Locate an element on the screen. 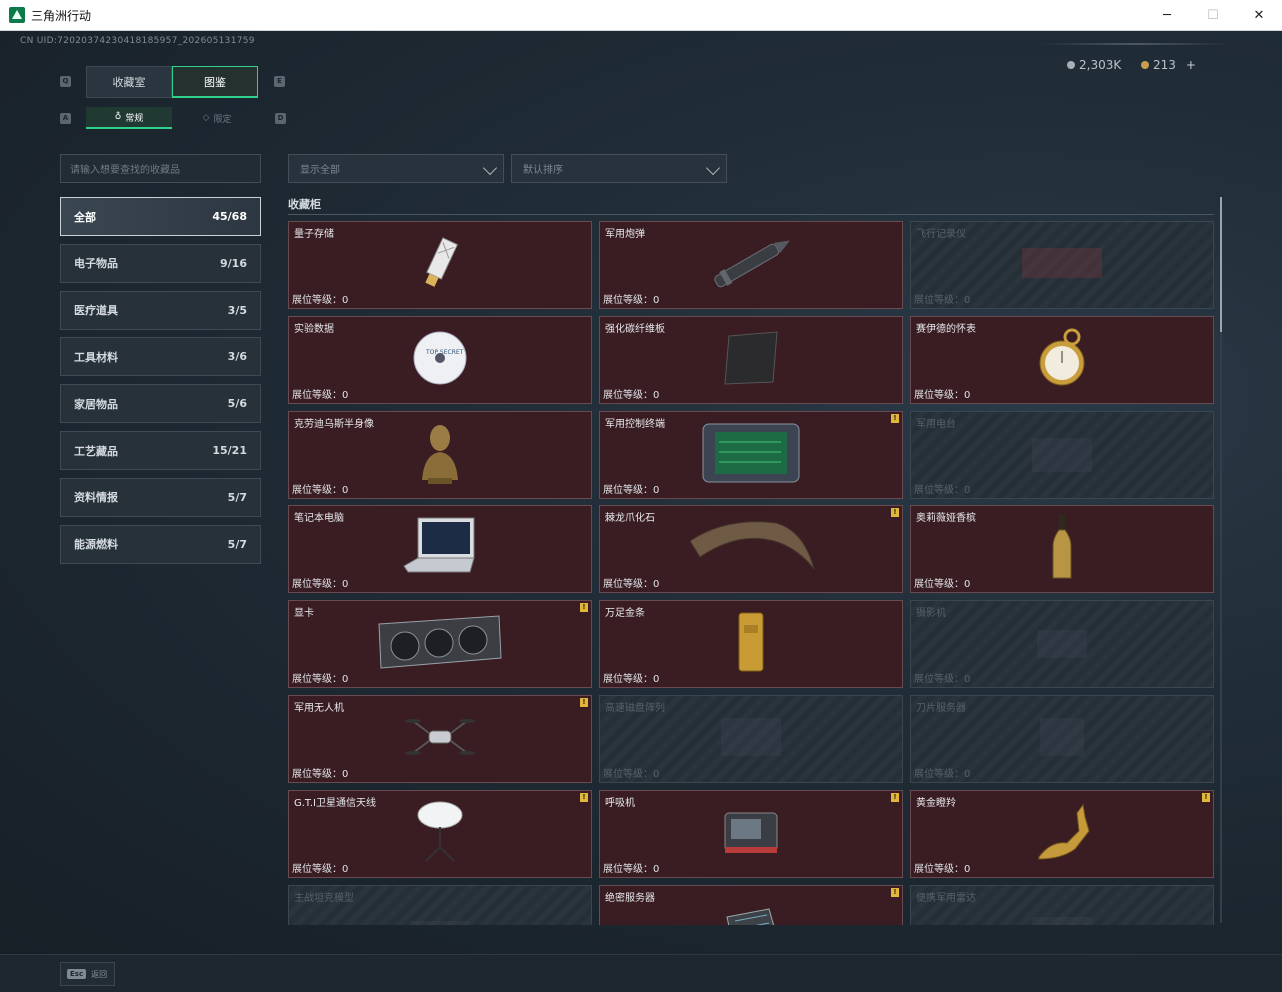 Image resolution: width=1282 pixels, height=992 pixels. category-label: 工具材料 is located at coordinates (96, 357).